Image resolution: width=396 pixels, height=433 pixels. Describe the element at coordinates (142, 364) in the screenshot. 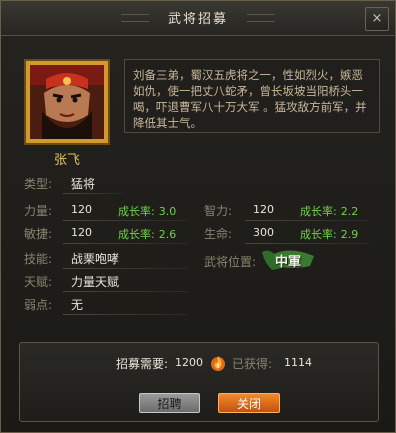

I see `recruit-need-label: 招募需要:` at that location.